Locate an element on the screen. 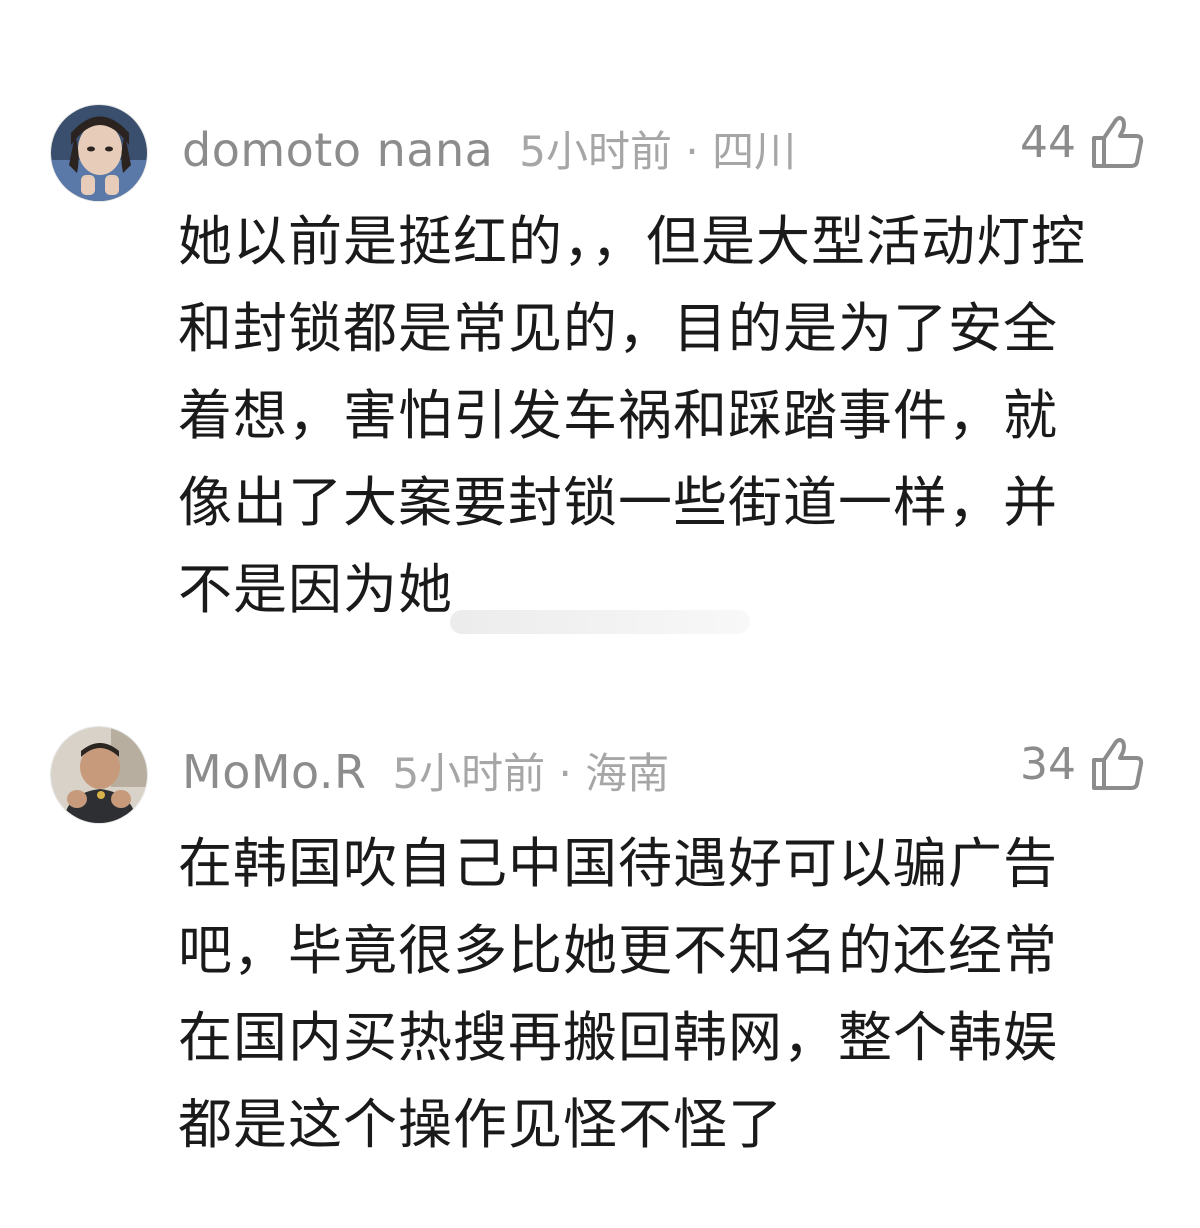 The width and height of the screenshot is (1200, 1228). like-count: 34 is located at coordinates (1048, 764).